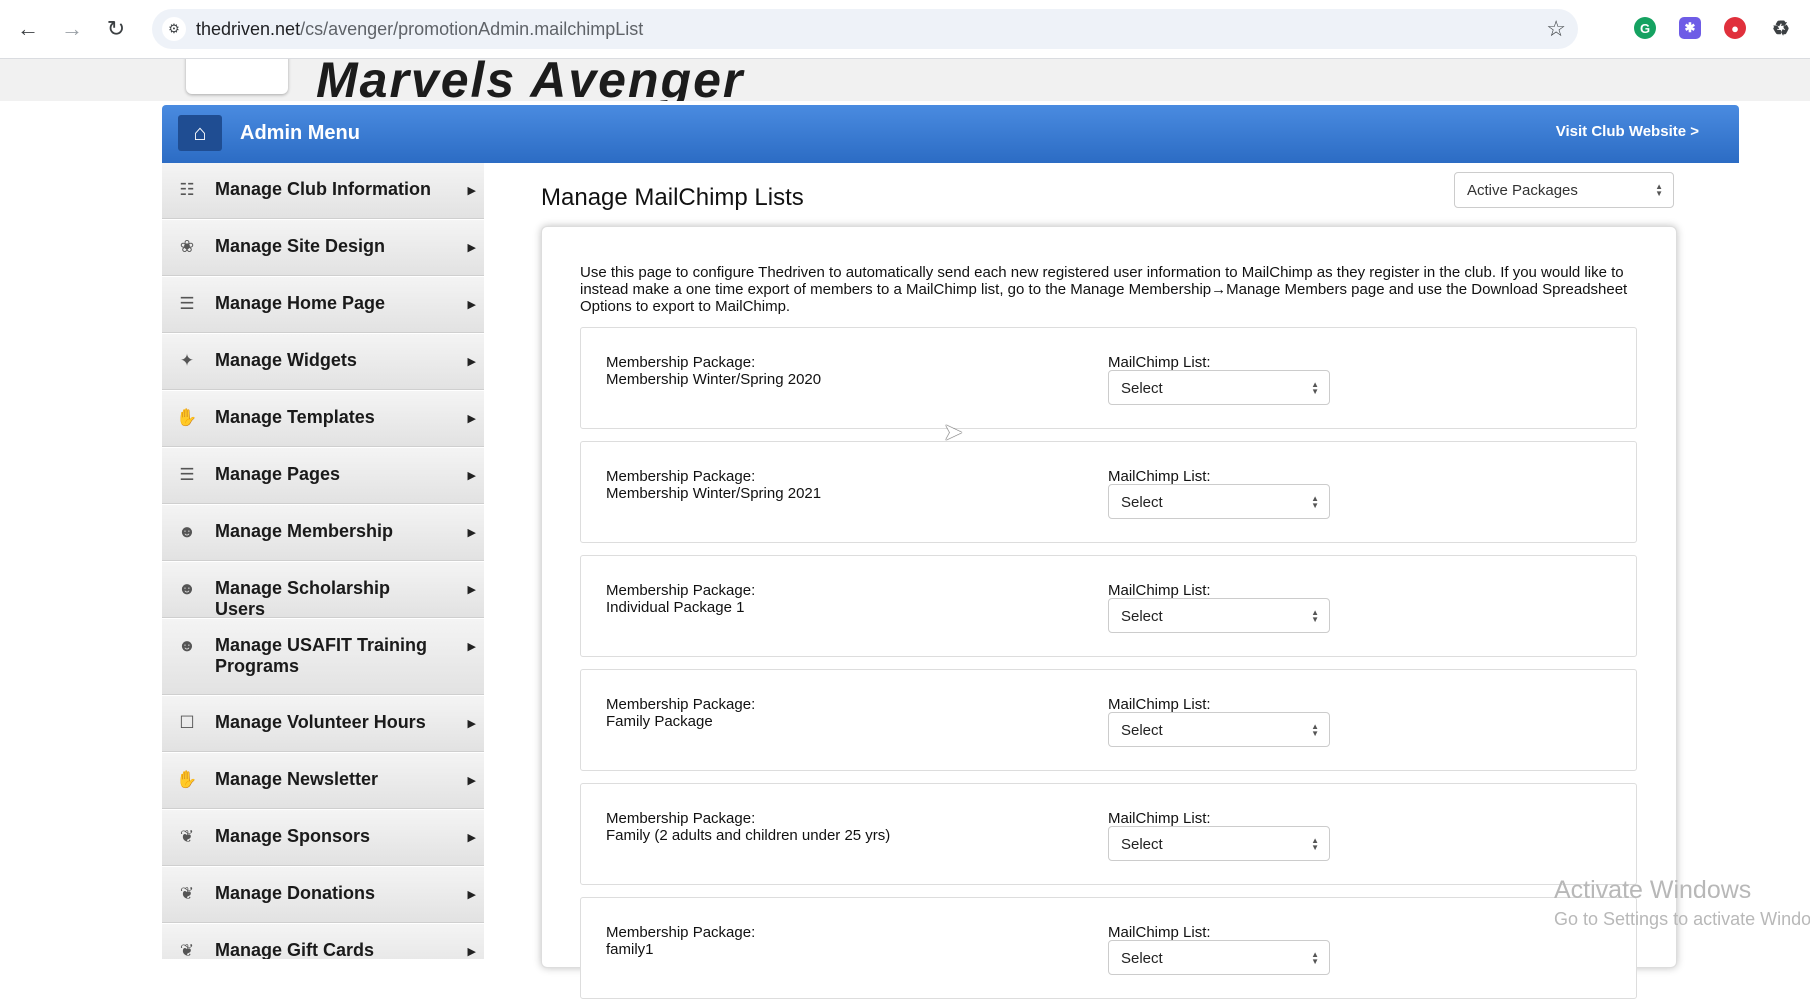 This screenshot has height=999, width=1810. I want to click on site-info-icon: ⚙, so click(174, 29).